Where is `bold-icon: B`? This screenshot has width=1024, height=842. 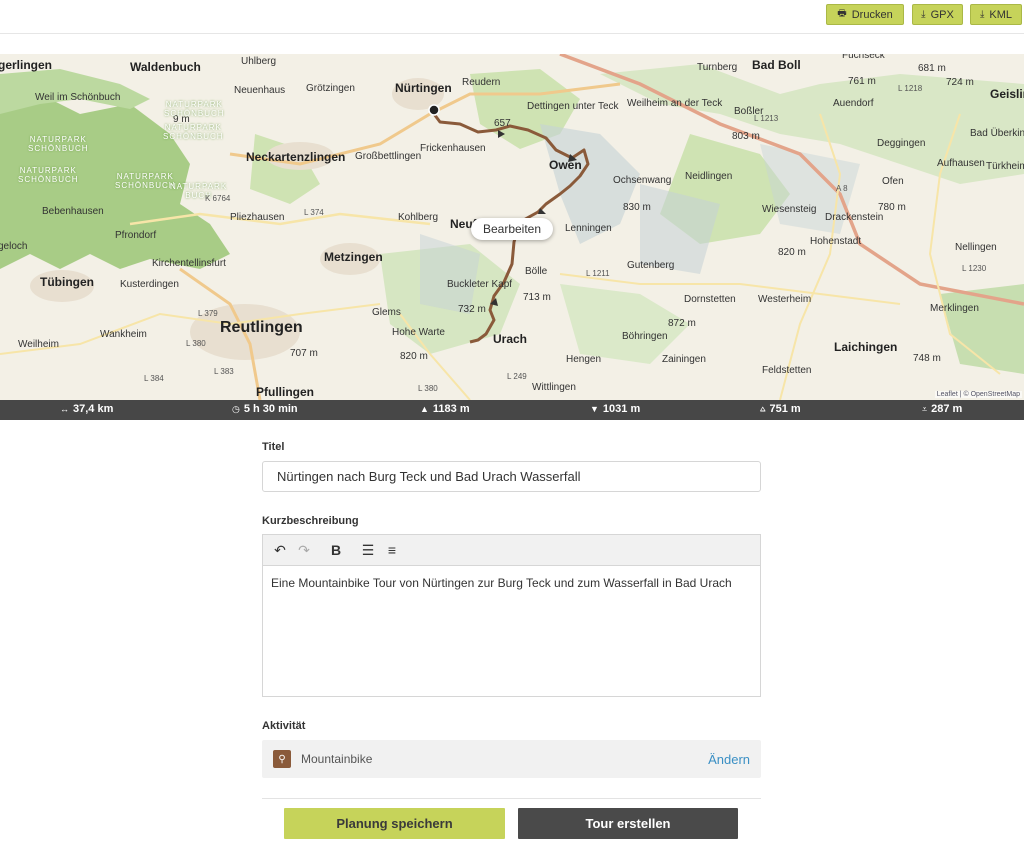 bold-icon: B is located at coordinates (336, 550).